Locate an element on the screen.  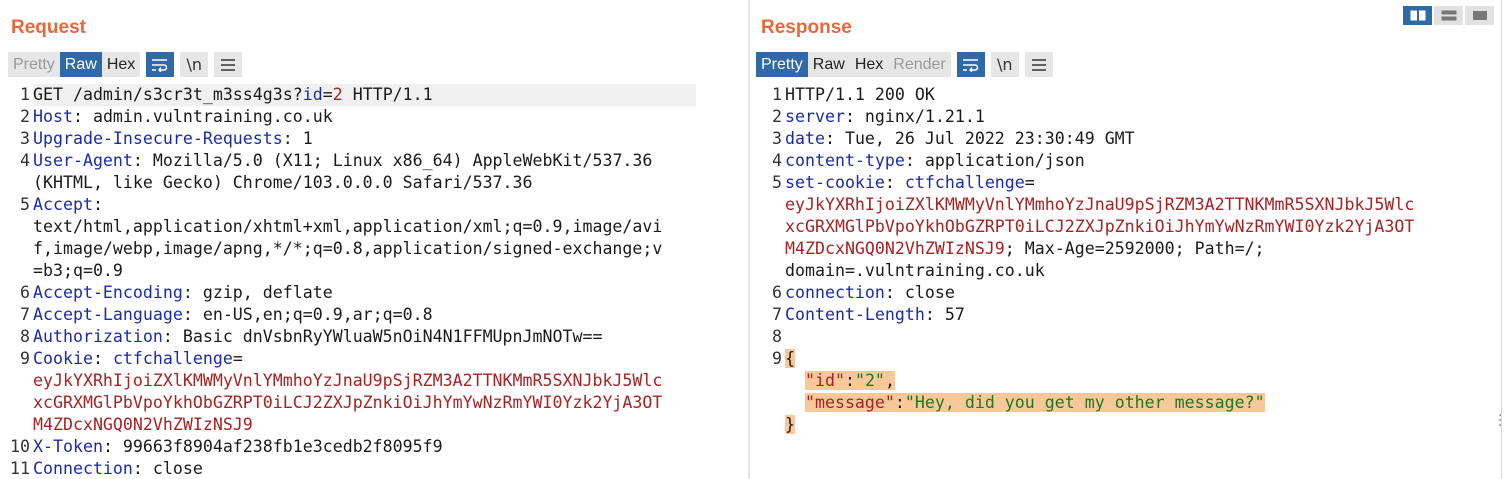
header-line: 3 Upgrade-Insecure-Requests: 1 is located at coordinates (373, 139).